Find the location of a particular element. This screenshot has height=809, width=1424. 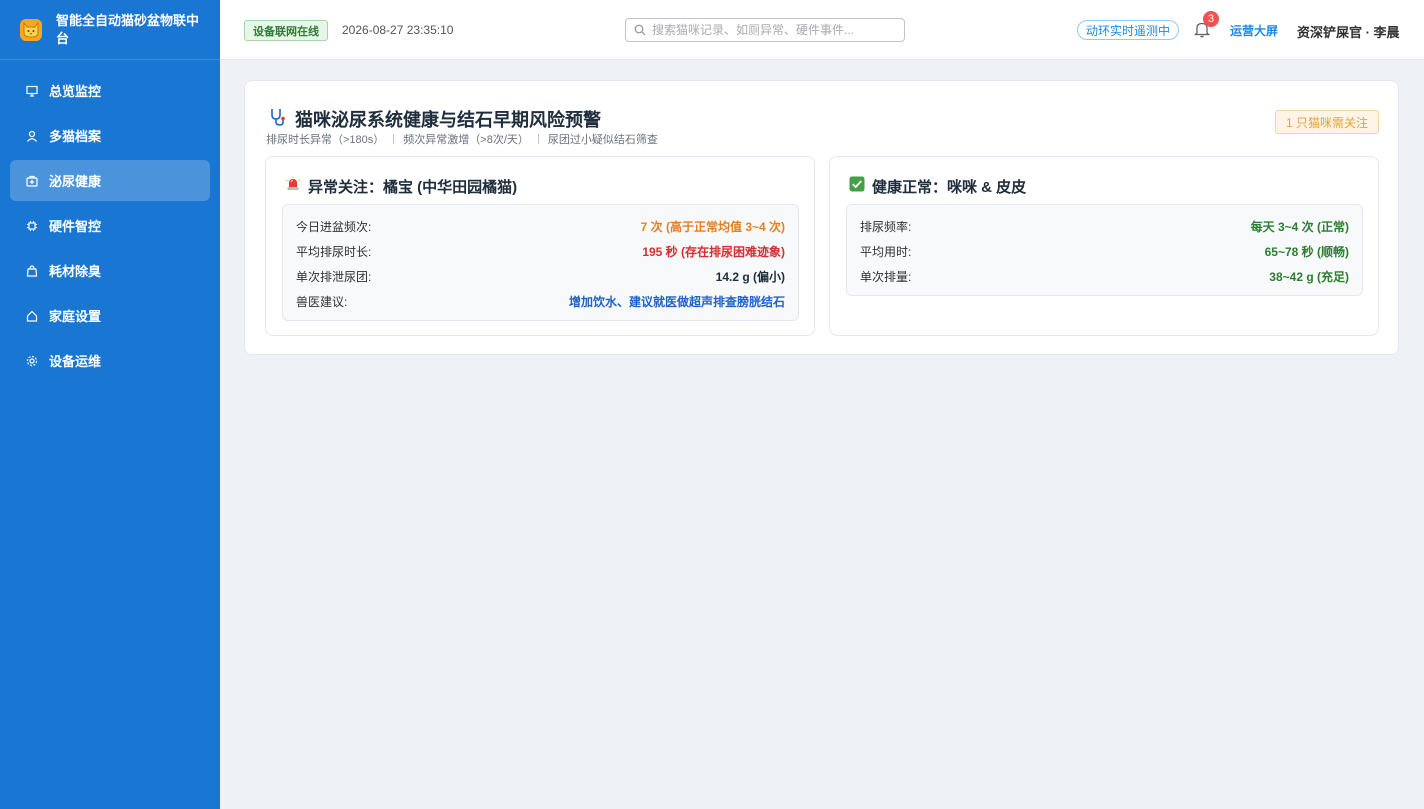

brand: 智能全自动猫砂盆物联中台 is located at coordinates (110, 30).